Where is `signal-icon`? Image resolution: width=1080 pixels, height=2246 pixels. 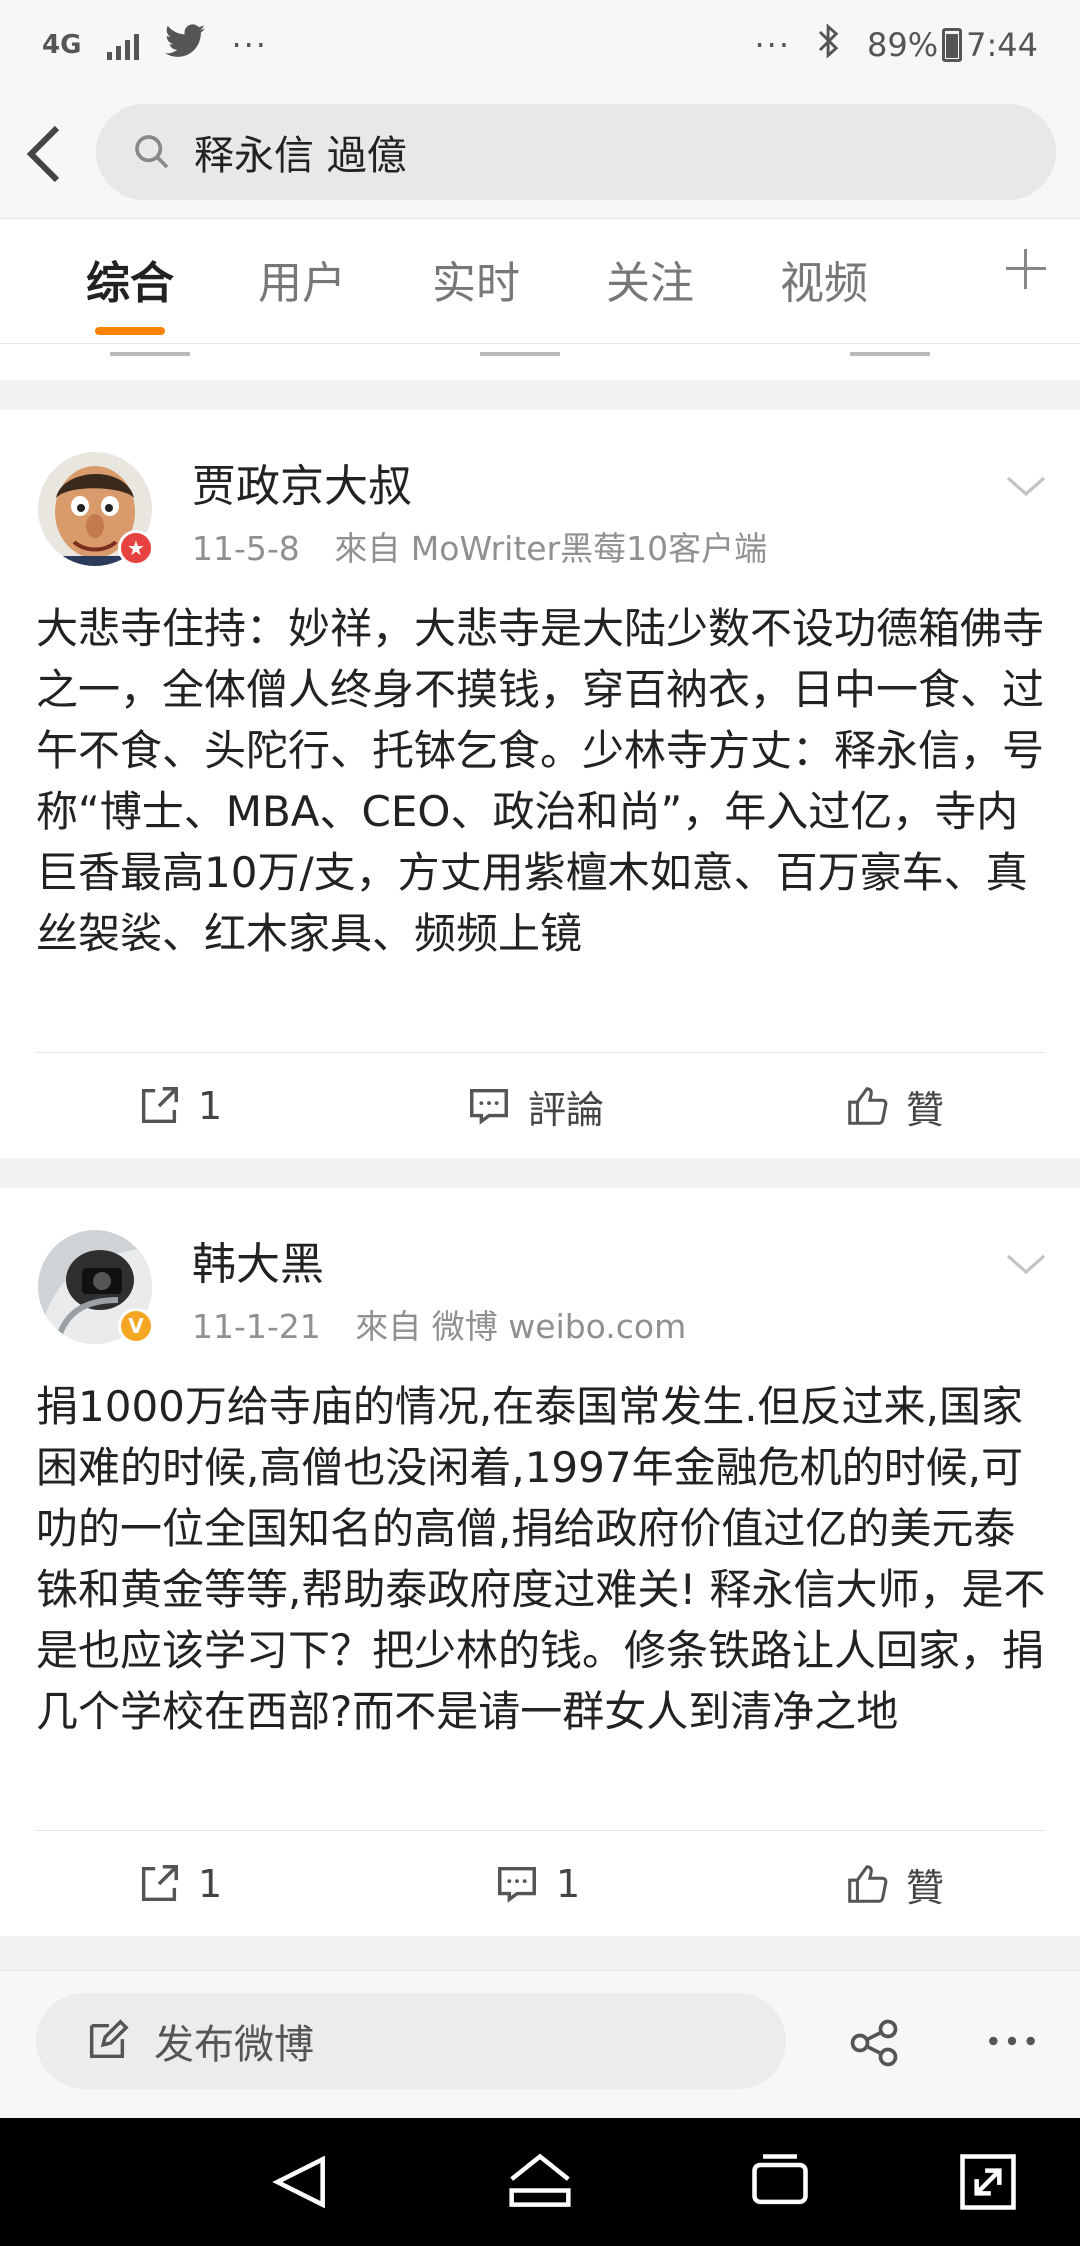
signal-icon is located at coordinates (123, 45).